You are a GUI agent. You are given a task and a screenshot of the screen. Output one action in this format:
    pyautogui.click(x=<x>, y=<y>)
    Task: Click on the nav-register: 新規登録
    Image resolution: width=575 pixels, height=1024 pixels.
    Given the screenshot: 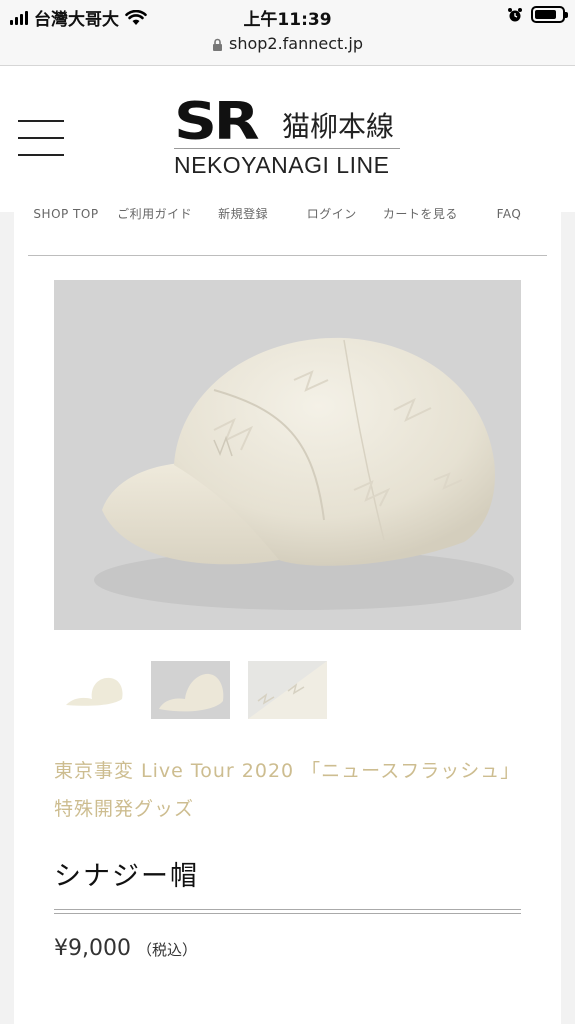 What is the action you would take?
    pyautogui.click(x=243, y=229)
    